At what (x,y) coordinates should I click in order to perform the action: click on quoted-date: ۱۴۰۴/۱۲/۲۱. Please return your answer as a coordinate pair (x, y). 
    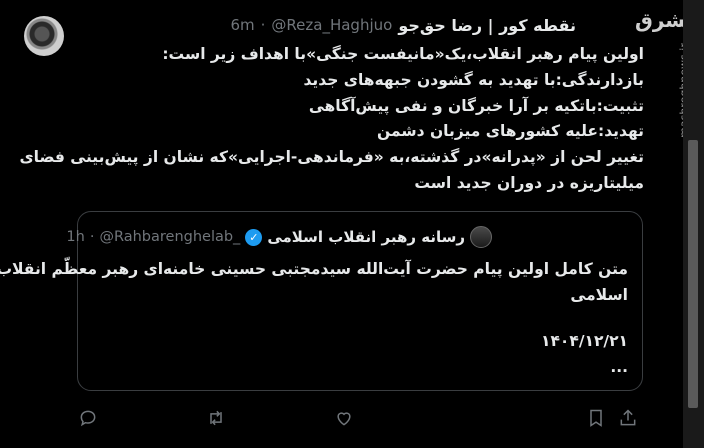
    Looking at the image, I should click on (584, 341).